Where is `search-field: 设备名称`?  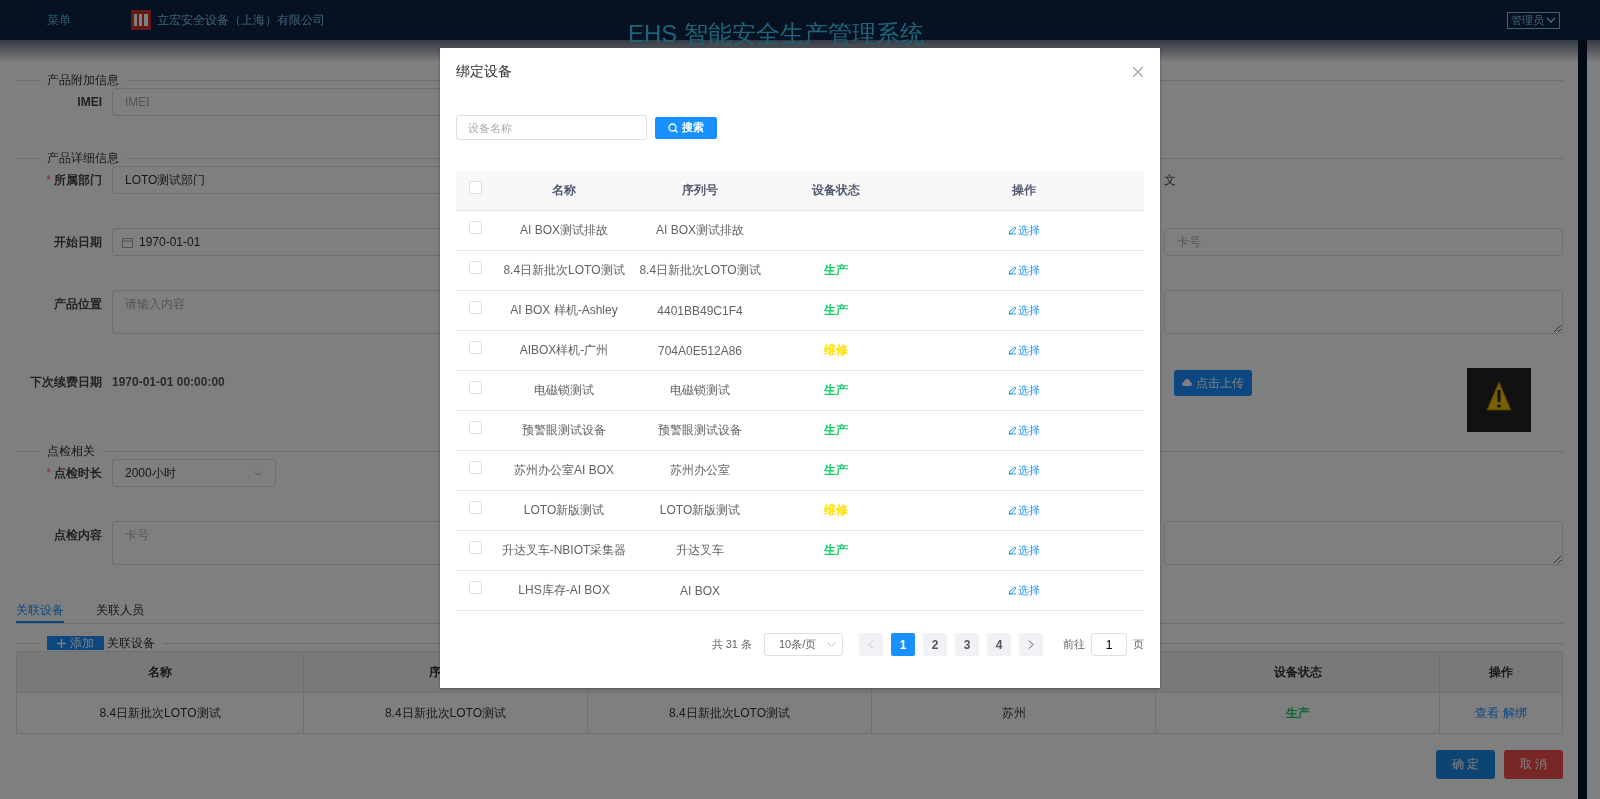 search-field: 设备名称 is located at coordinates (551, 127).